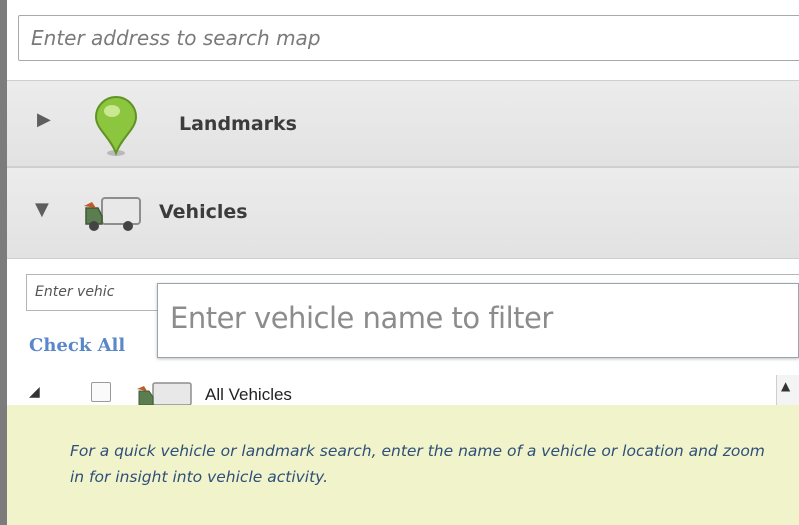 The height and width of the screenshot is (525, 799). I want to click on landmarks-label: Landmarks, so click(238, 124).